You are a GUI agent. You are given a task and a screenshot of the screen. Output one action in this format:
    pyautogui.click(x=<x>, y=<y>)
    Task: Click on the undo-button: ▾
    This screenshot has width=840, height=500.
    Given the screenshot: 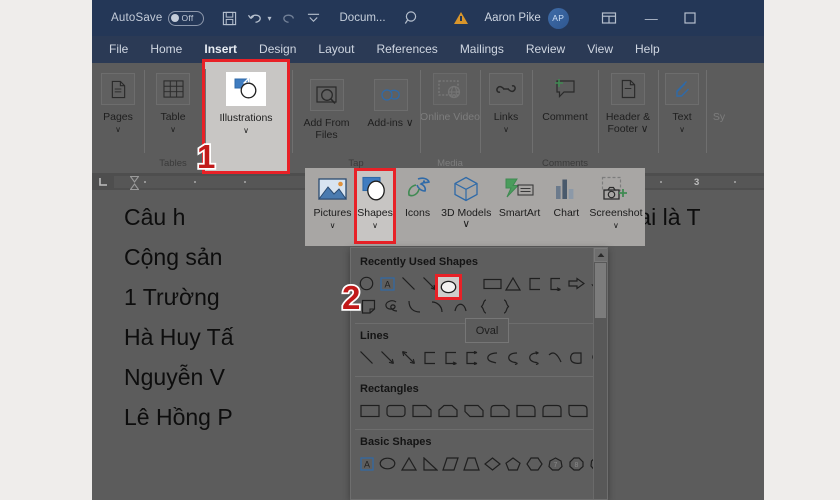 What is the action you would take?
    pyautogui.click(x=259, y=18)
    